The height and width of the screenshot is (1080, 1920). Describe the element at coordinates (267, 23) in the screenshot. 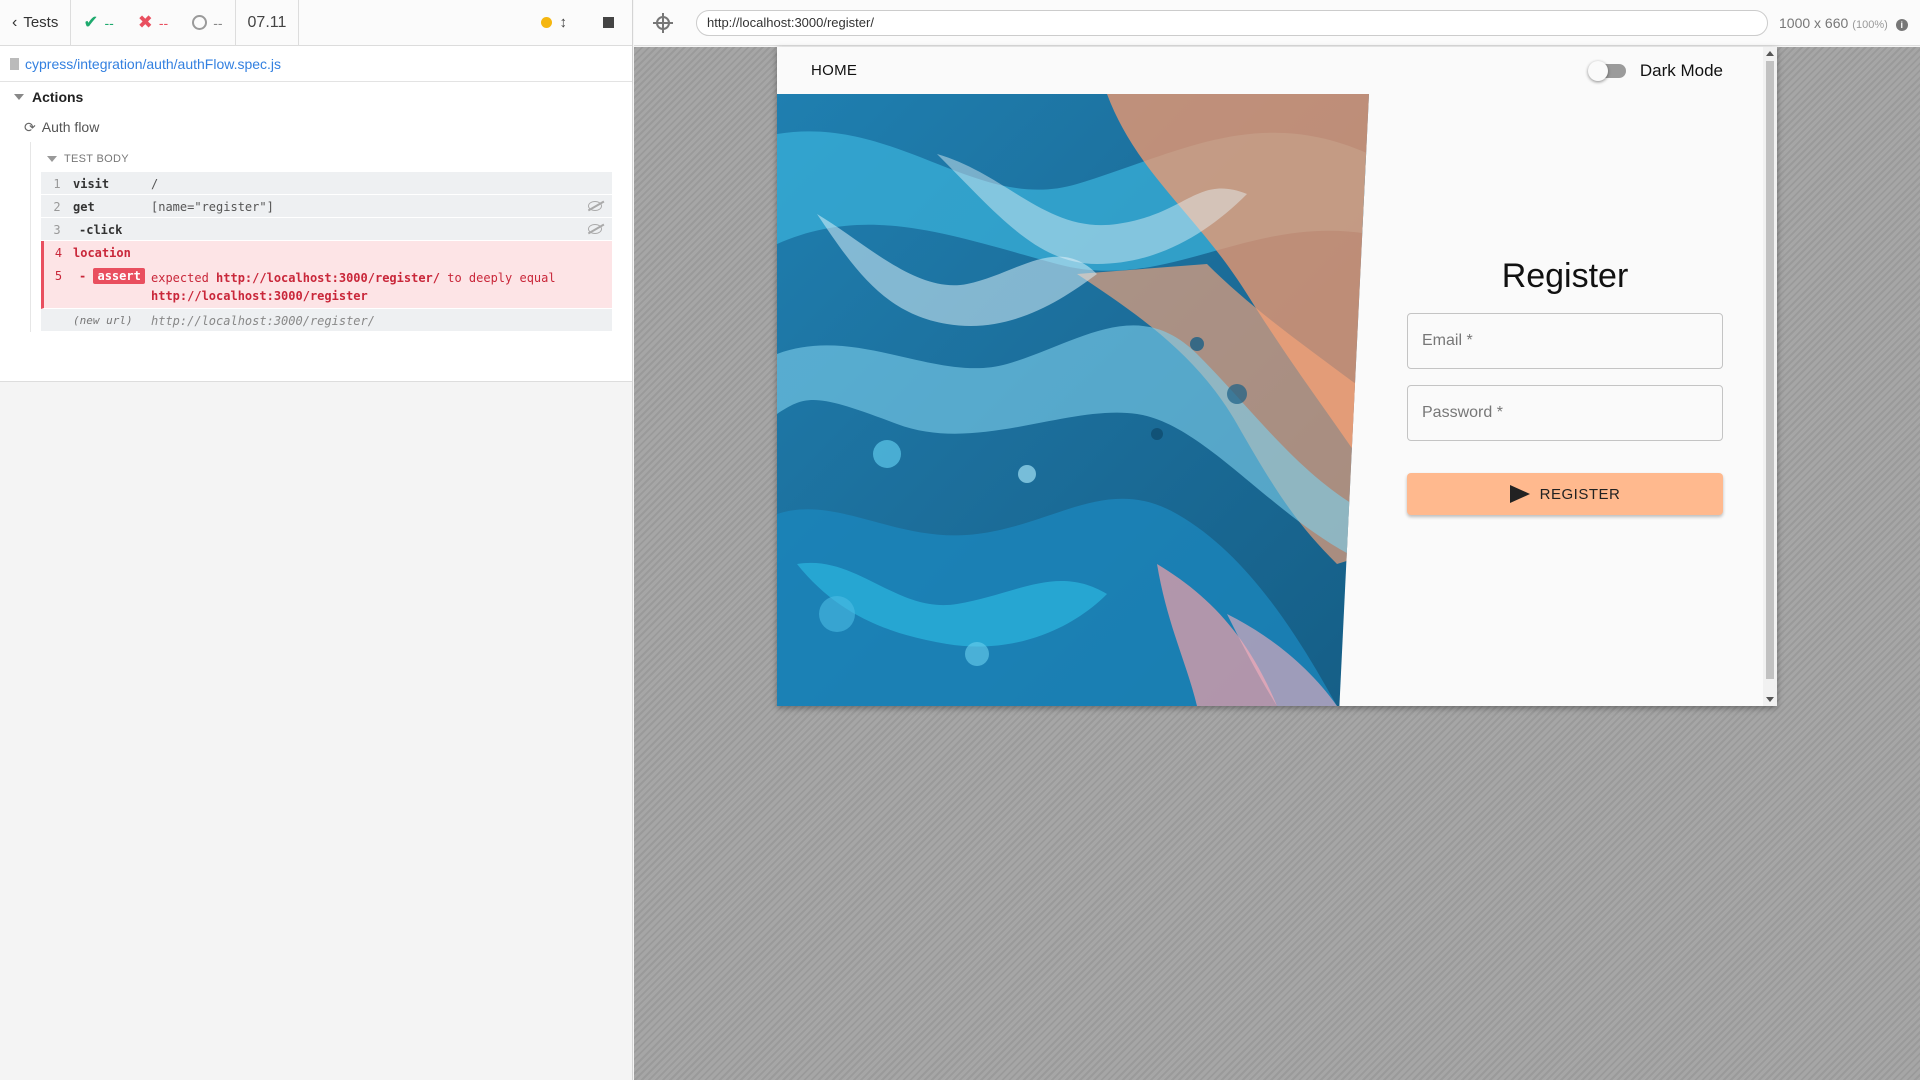

I see `run-duration: 07.11` at that location.